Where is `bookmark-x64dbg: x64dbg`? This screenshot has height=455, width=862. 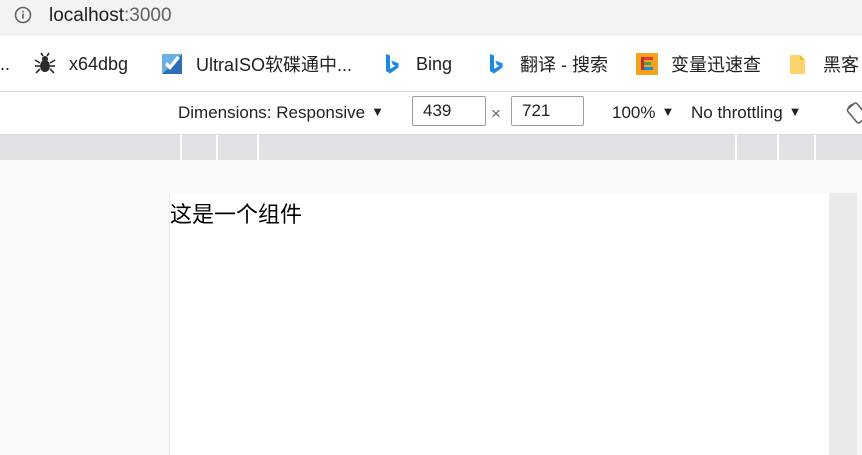 bookmark-x64dbg: x64dbg is located at coordinates (80, 64).